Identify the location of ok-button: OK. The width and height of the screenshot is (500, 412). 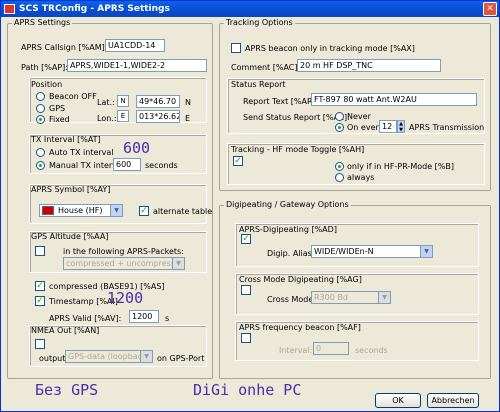
(398, 400).